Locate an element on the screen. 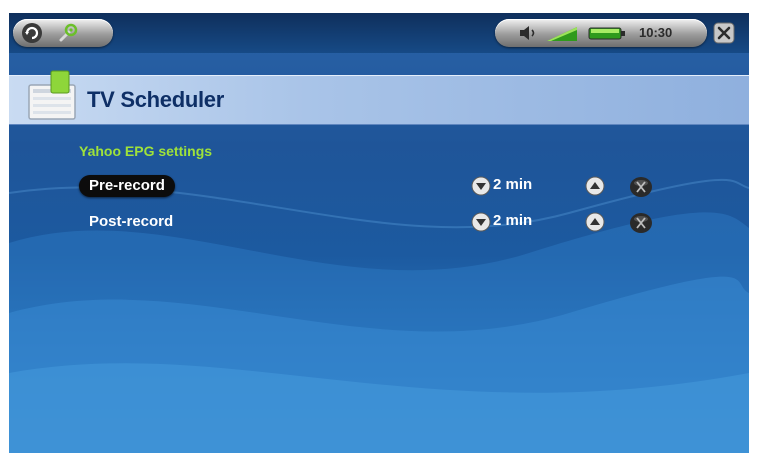 The height and width of the screenshot is (459, 757). setting-row-post-record: Post-record 2 min is located at coordinates (379, 222).